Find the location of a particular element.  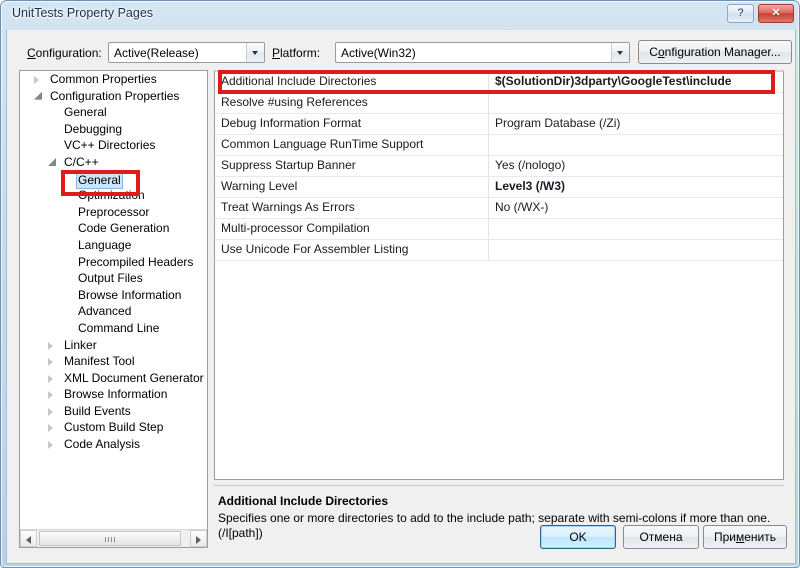

tree-item-code-analysis: Code Analysis is located at coordinates (113, 444).